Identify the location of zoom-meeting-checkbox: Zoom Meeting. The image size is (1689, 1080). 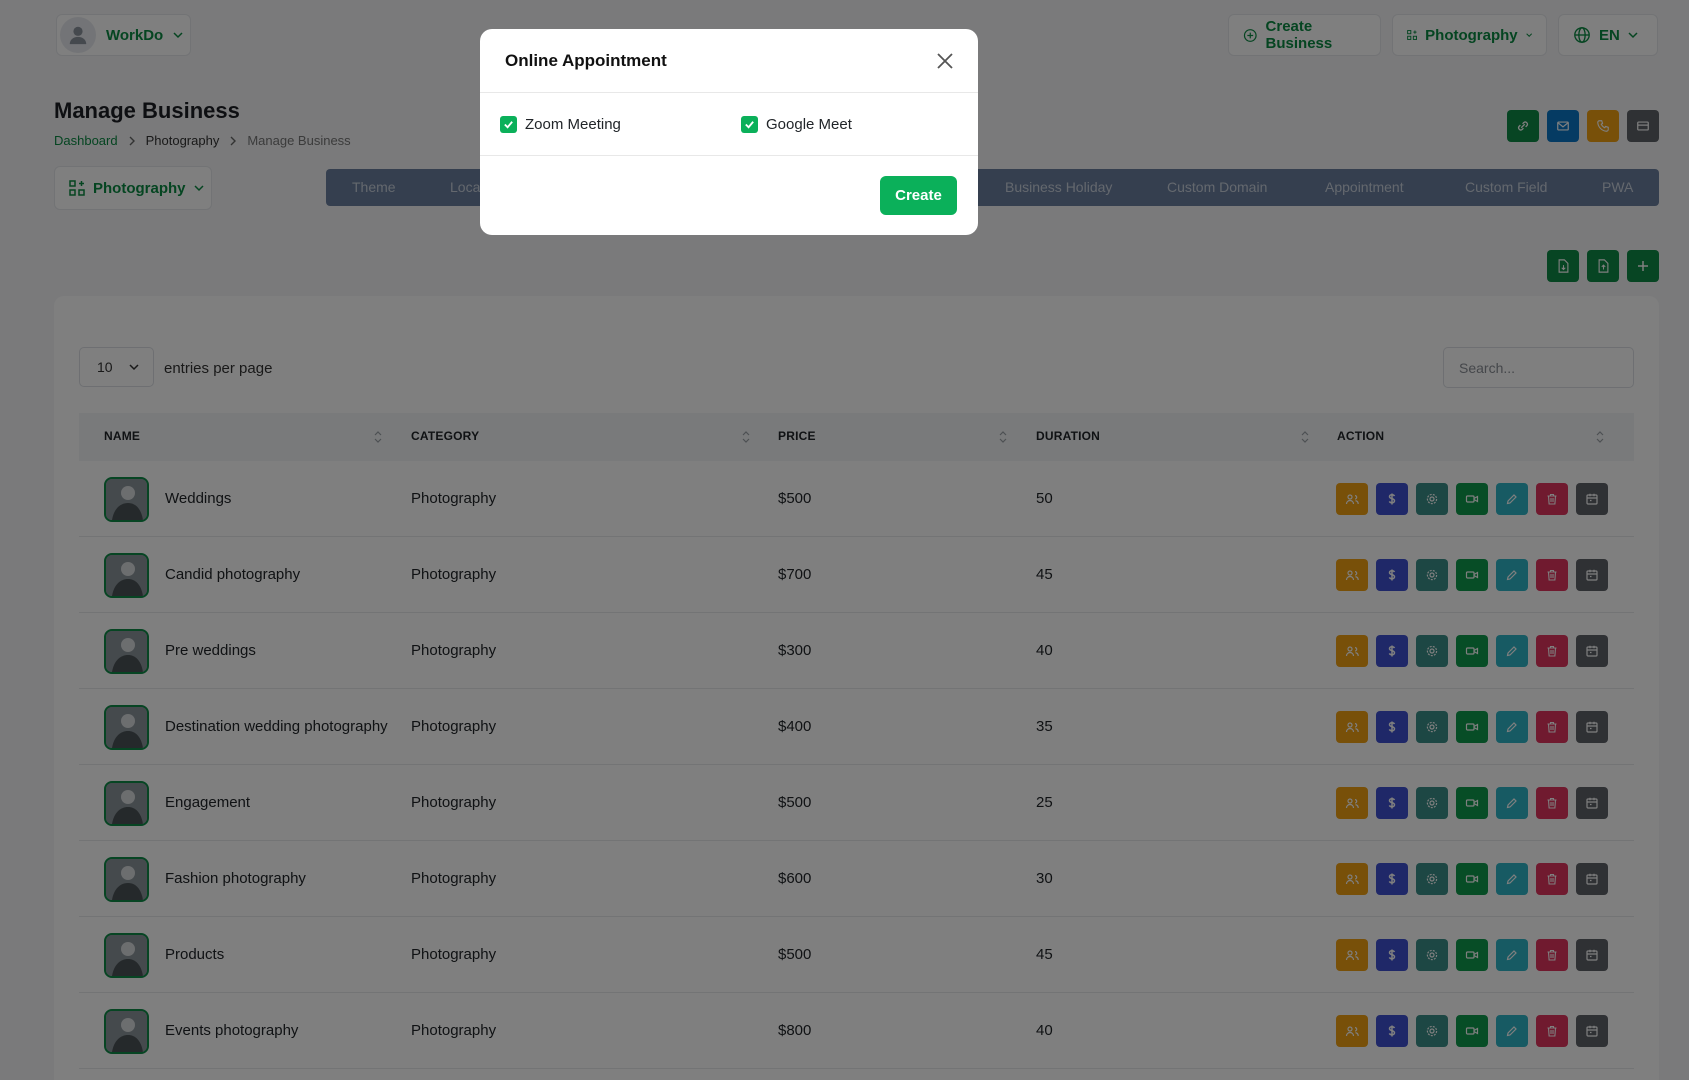
(560, 124).